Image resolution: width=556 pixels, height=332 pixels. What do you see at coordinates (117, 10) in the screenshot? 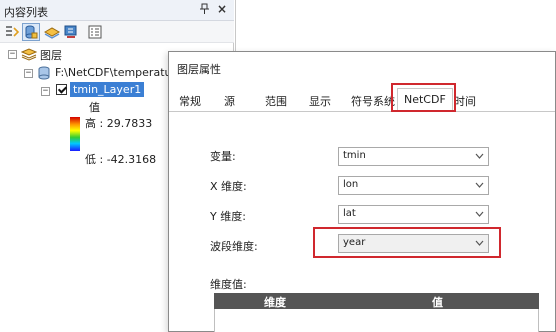
I see `toc-title-bar: 内容列表 ×` at bounding box center [117, 10].